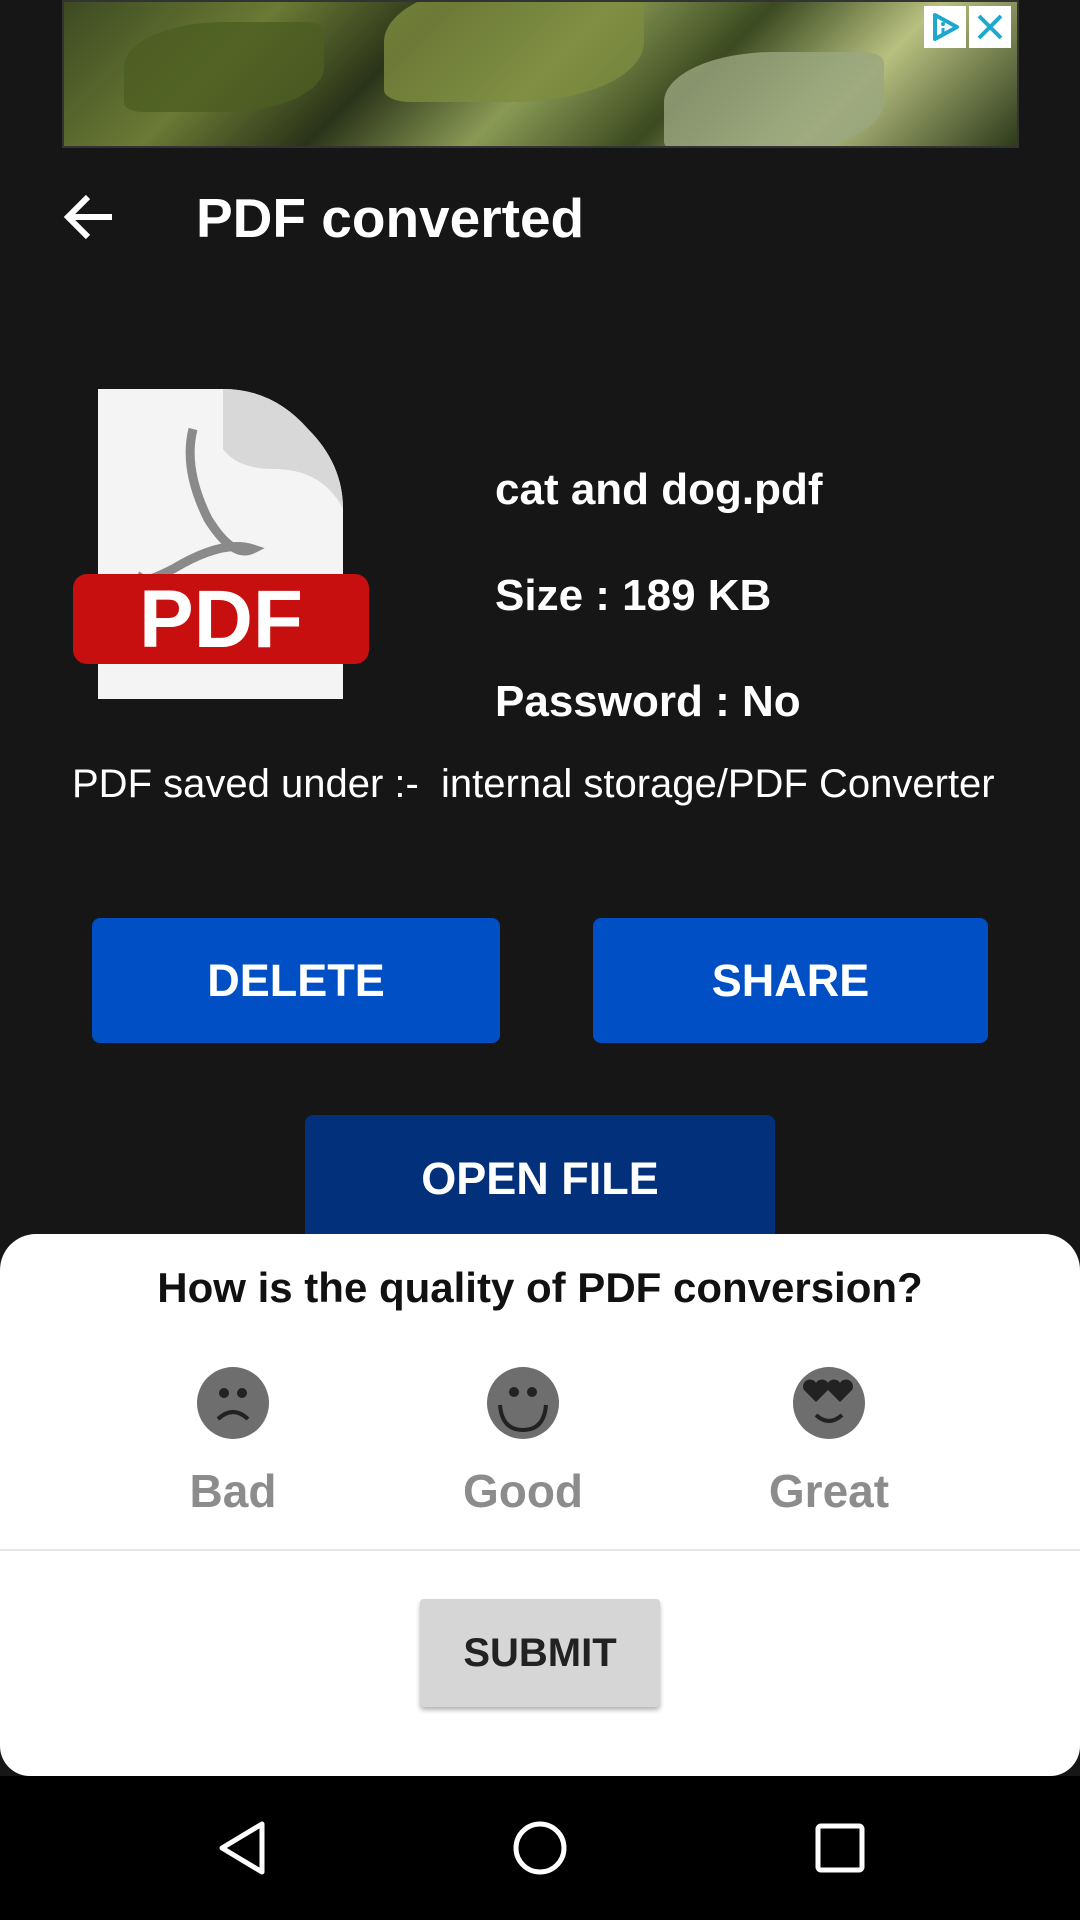 This screenshot has height=1920, width=1080. I want to click on ad-close-icon, so click(990, 27).